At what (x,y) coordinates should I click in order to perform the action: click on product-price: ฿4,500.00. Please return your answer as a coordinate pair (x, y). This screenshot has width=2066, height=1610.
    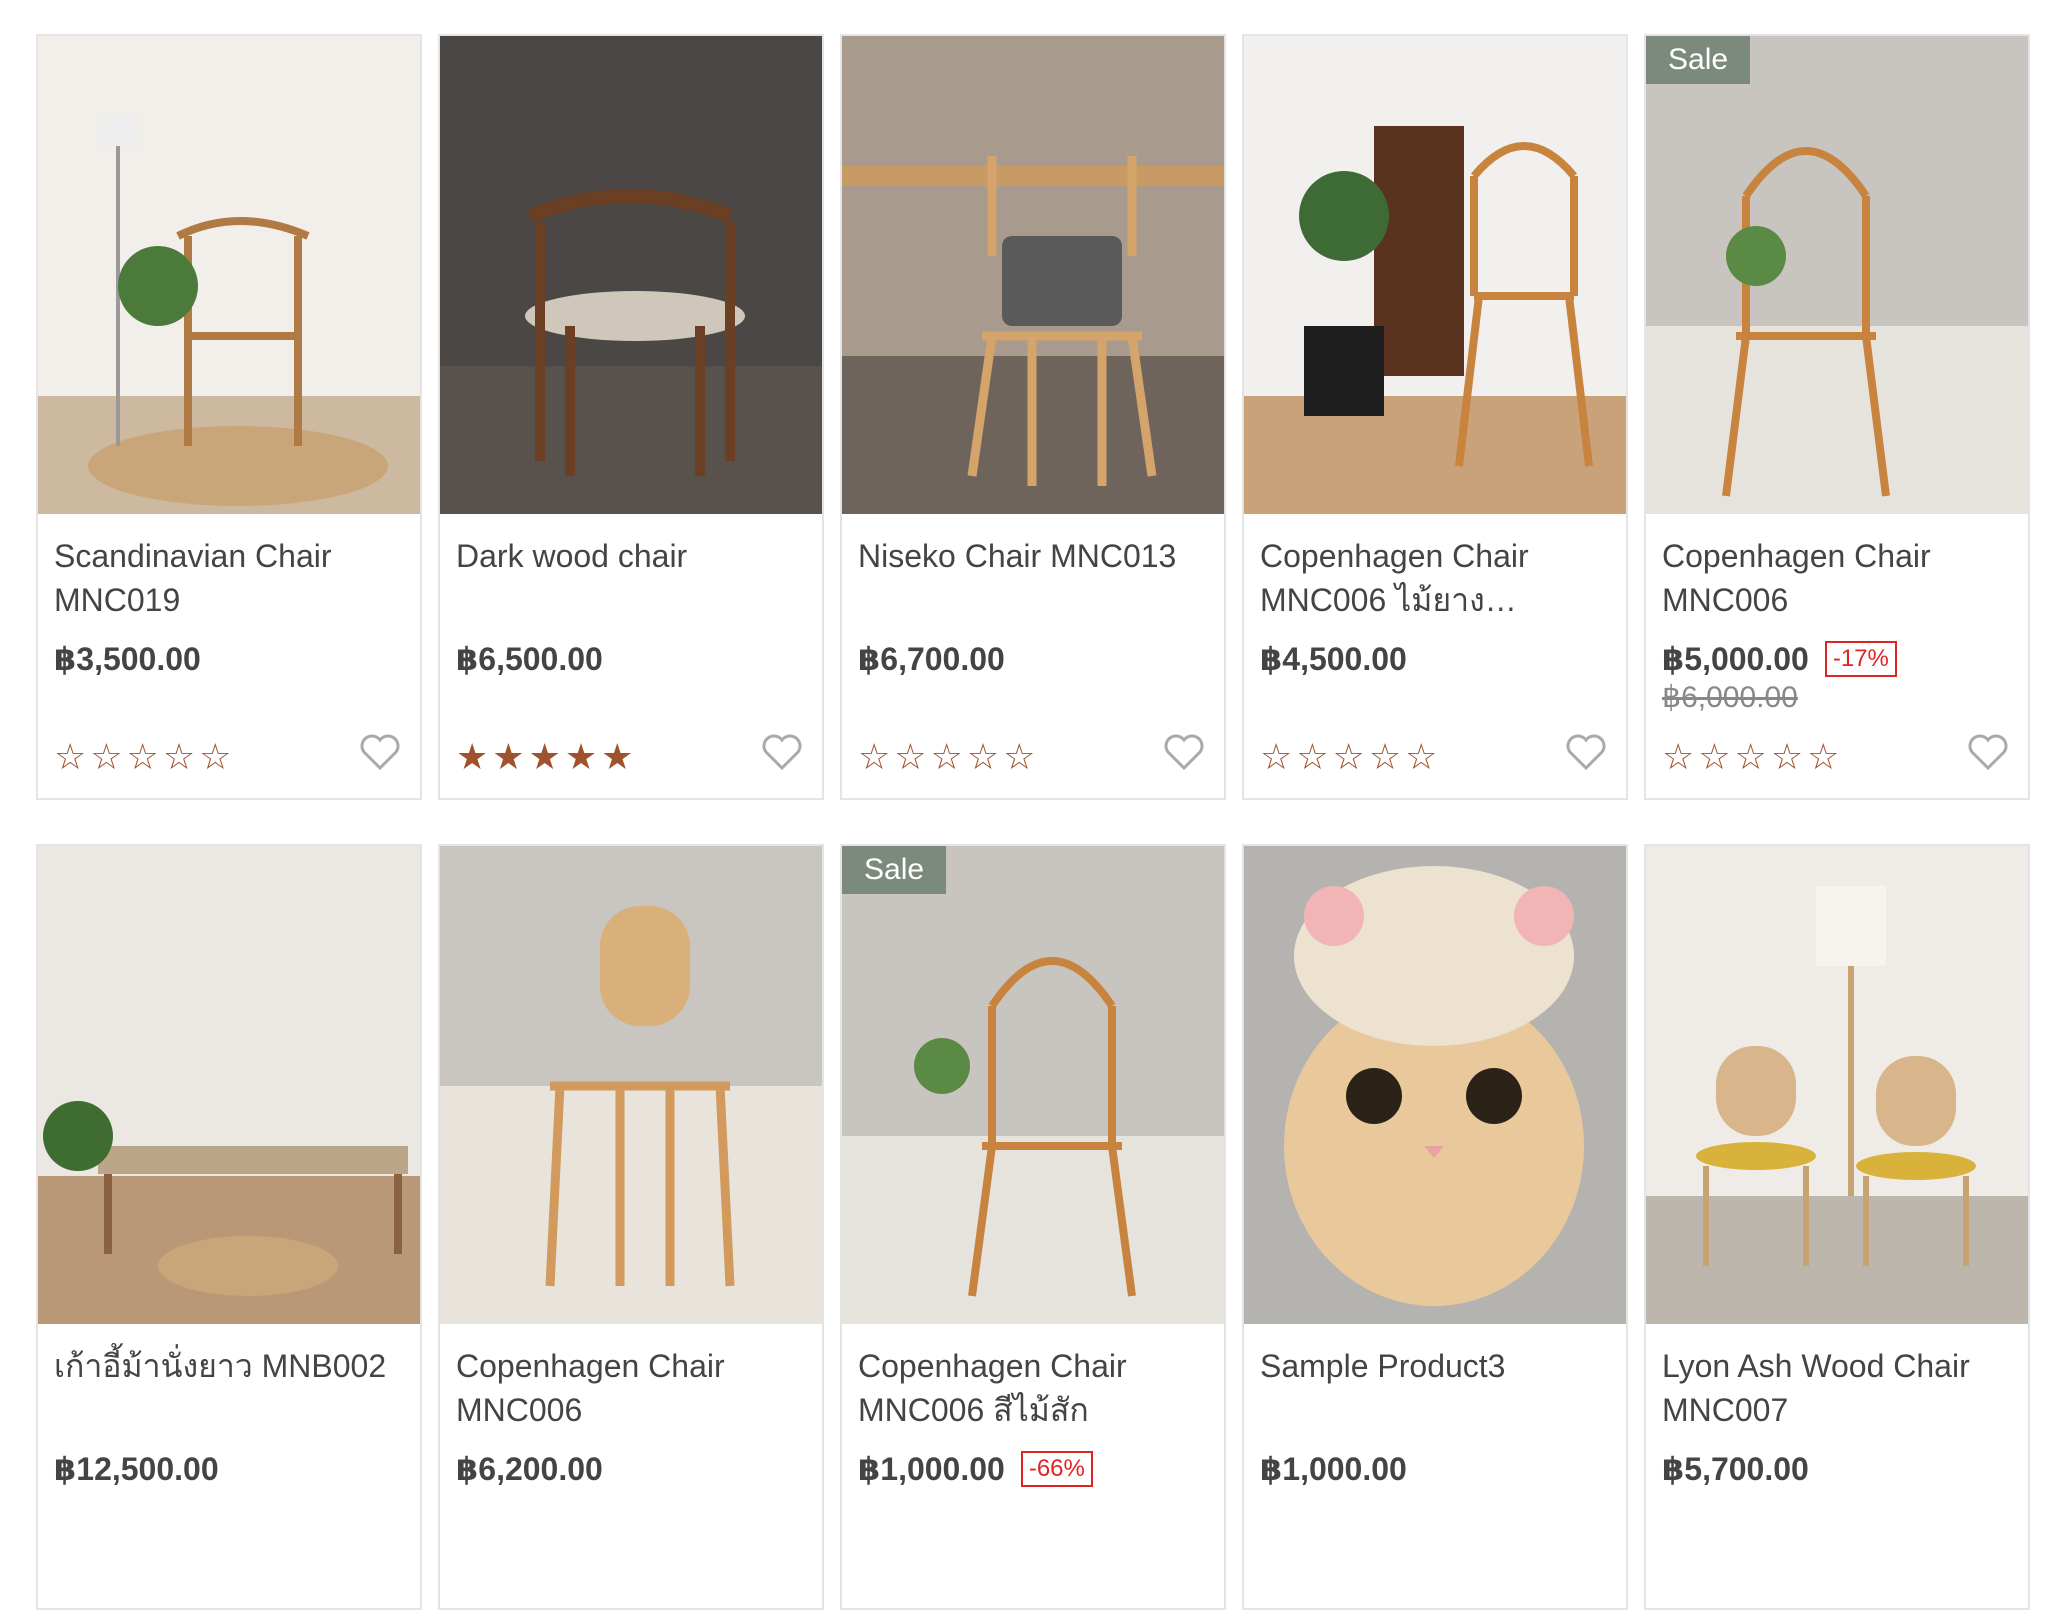
    Looking at the image, I should click on (1333, 659).